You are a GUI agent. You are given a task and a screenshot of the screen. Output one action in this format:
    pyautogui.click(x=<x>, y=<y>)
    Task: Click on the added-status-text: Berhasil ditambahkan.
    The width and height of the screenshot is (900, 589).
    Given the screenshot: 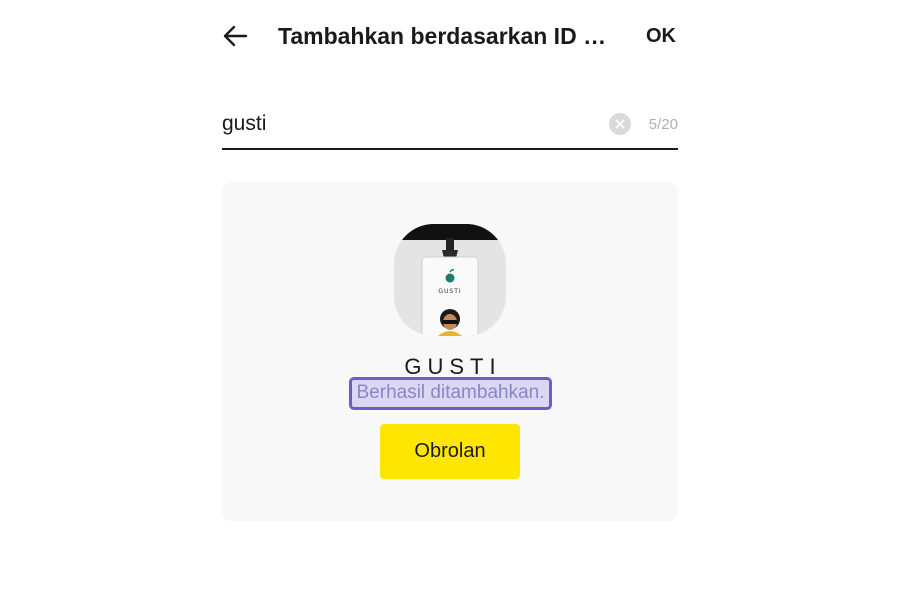 What is the action you would take?
    pyautogui.click(x=450, y=393)
    